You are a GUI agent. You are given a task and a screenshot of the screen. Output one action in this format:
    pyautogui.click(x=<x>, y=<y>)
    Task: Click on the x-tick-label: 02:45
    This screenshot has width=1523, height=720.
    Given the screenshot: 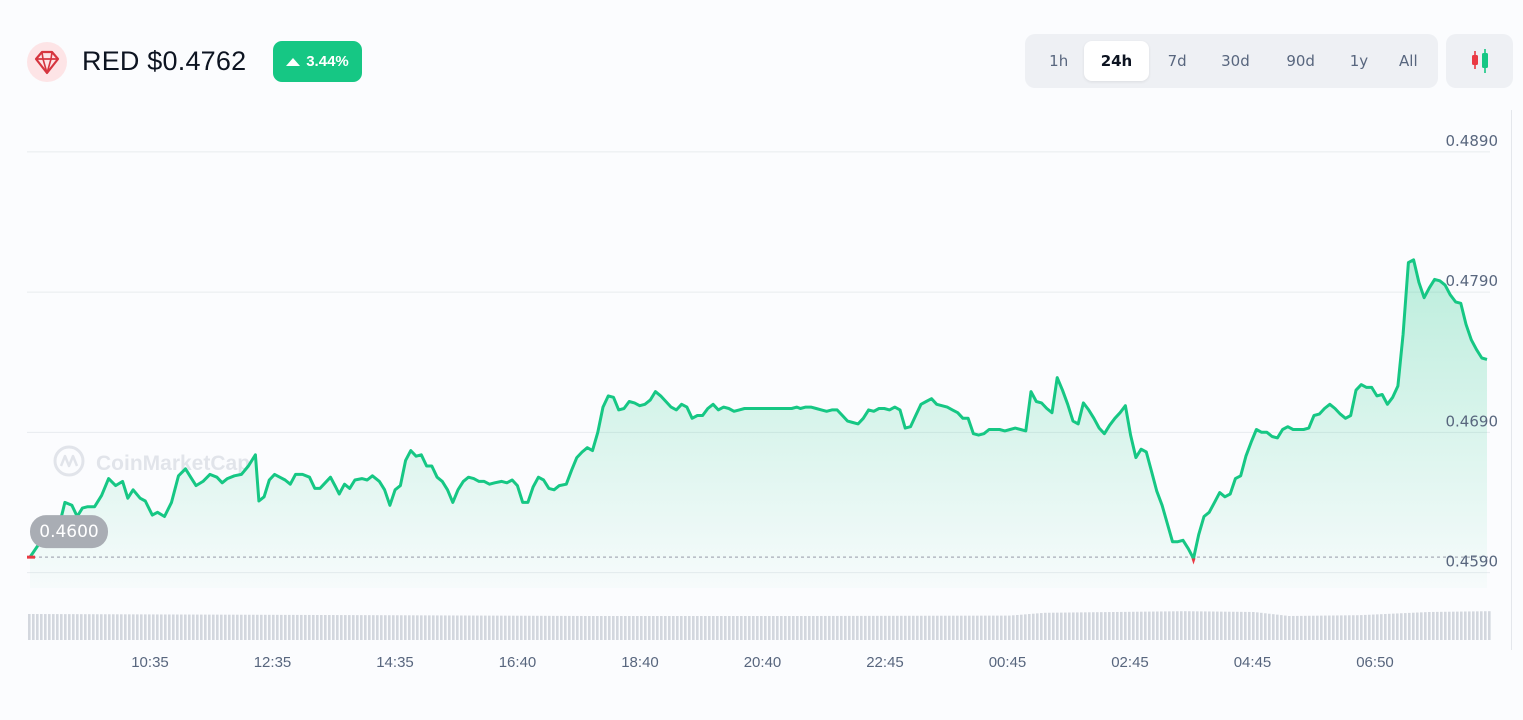 What is the action you would take?
    pyautogui.click(x=1130, y=662)
    